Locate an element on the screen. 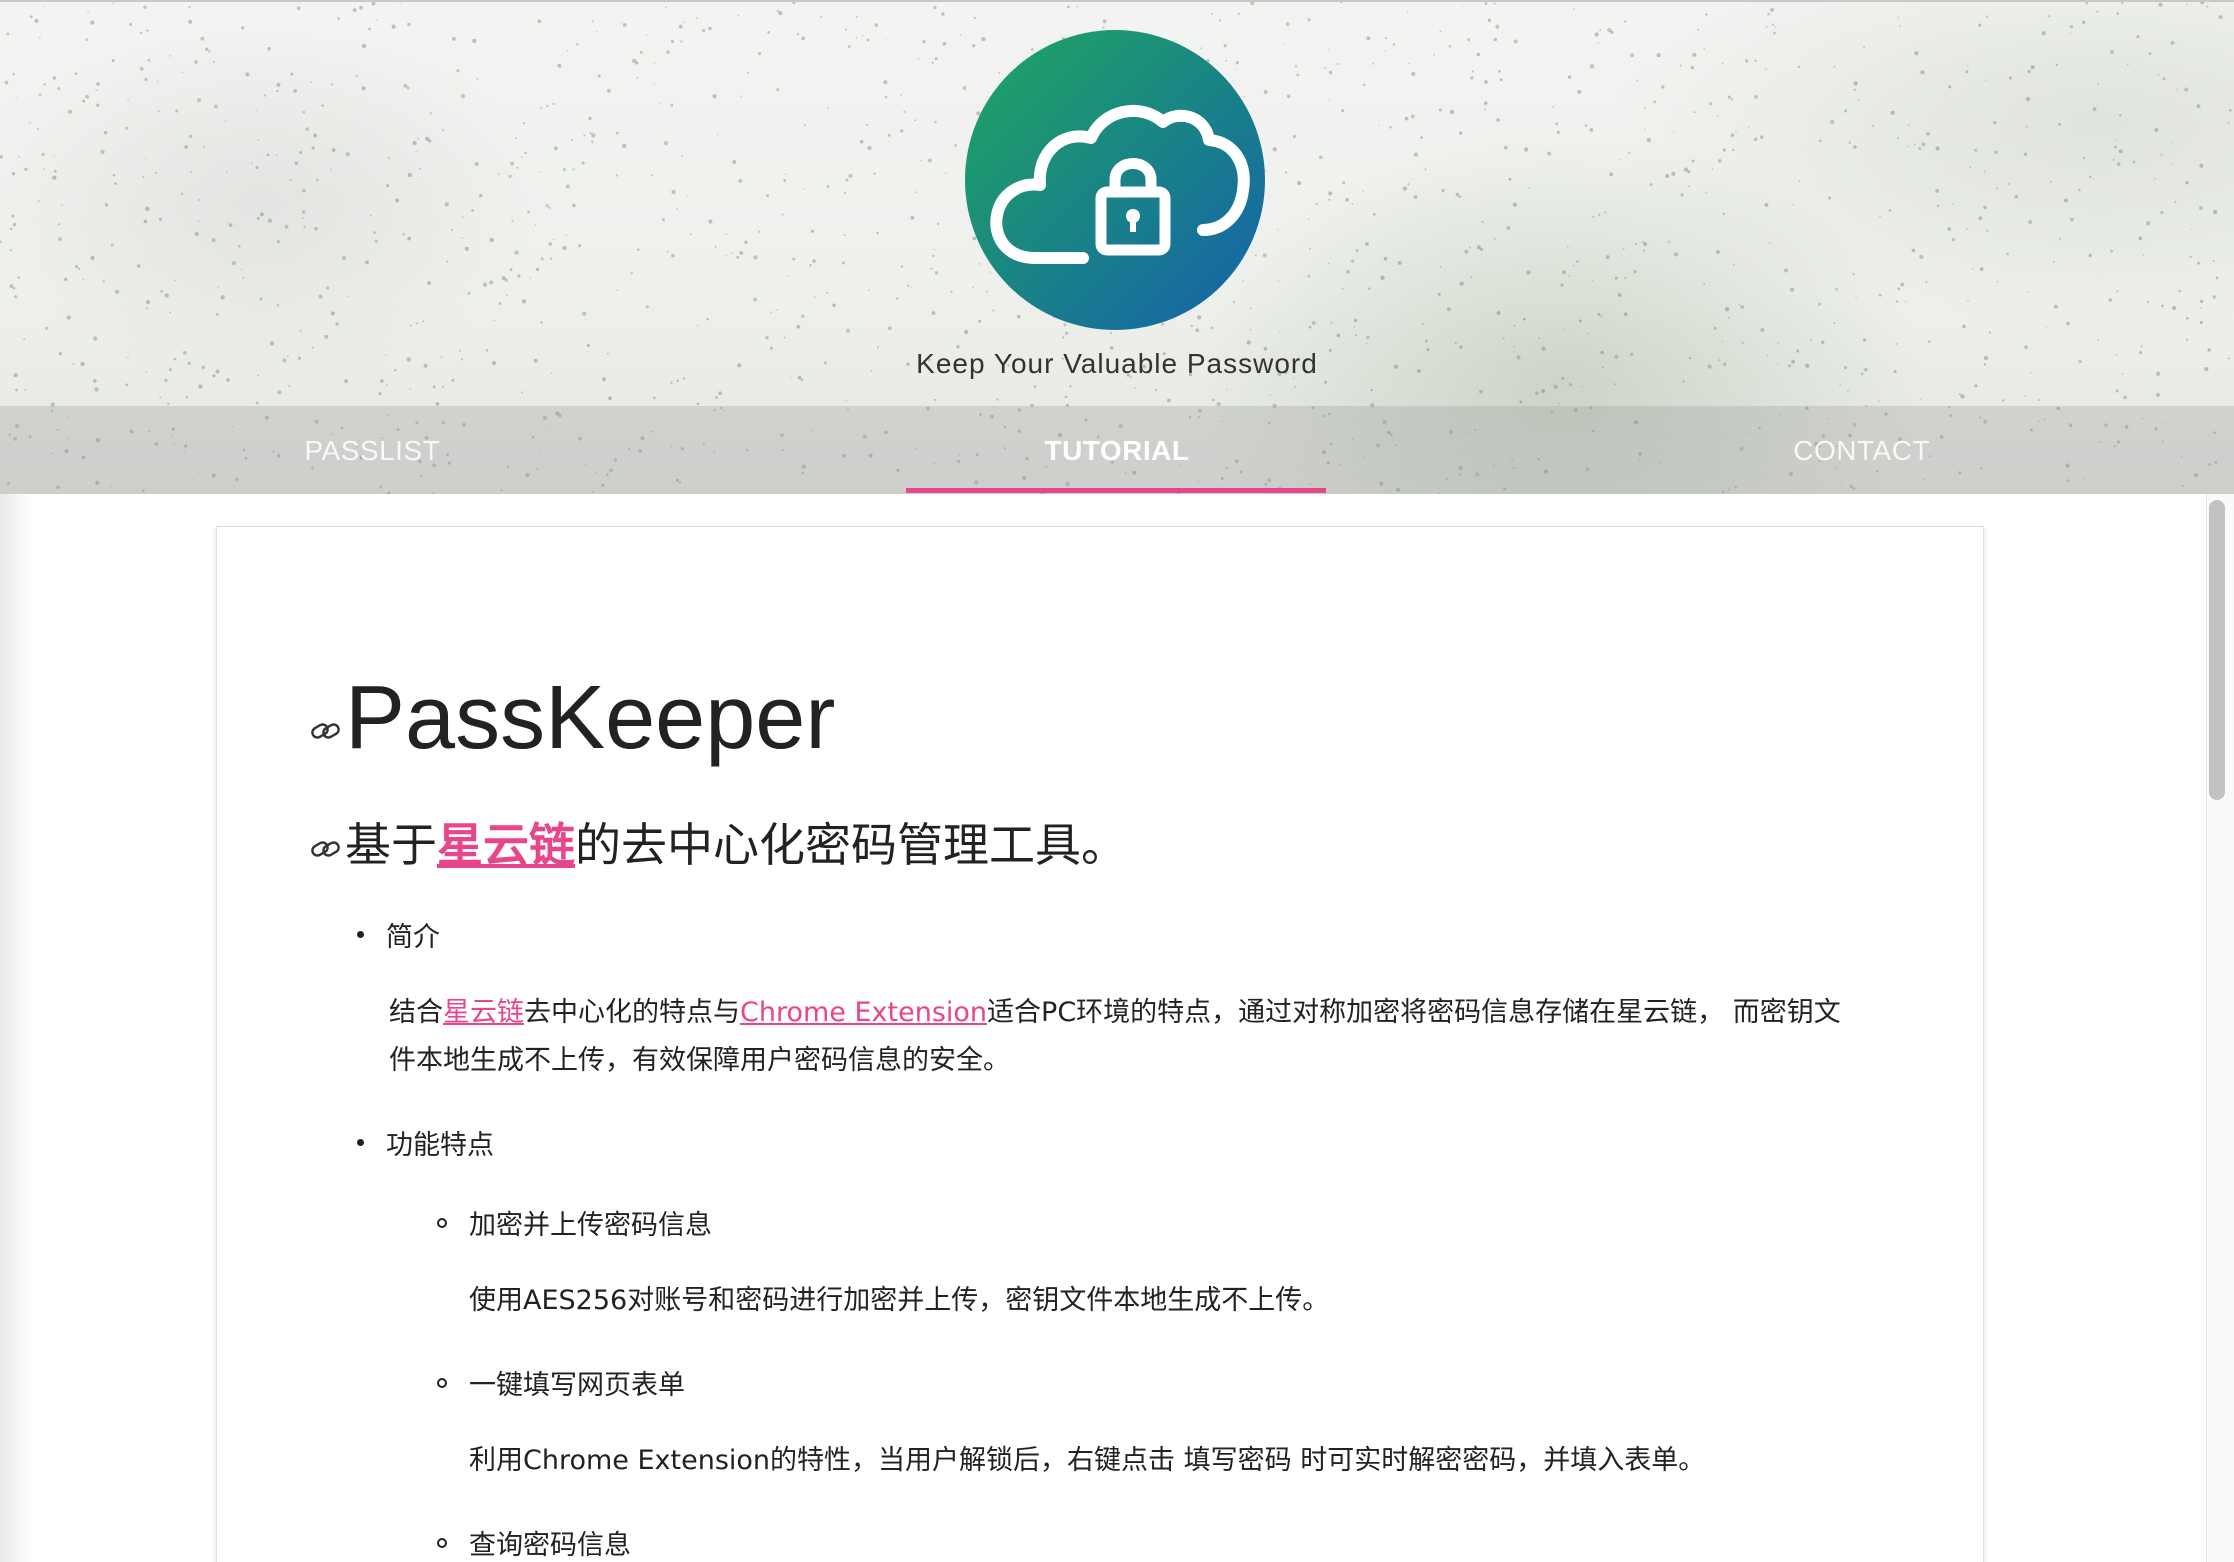 The height and width of the screenshot is (1562, 2234). chrome-extension-link: Chrome Extension is located at coordinates (863, 1012).